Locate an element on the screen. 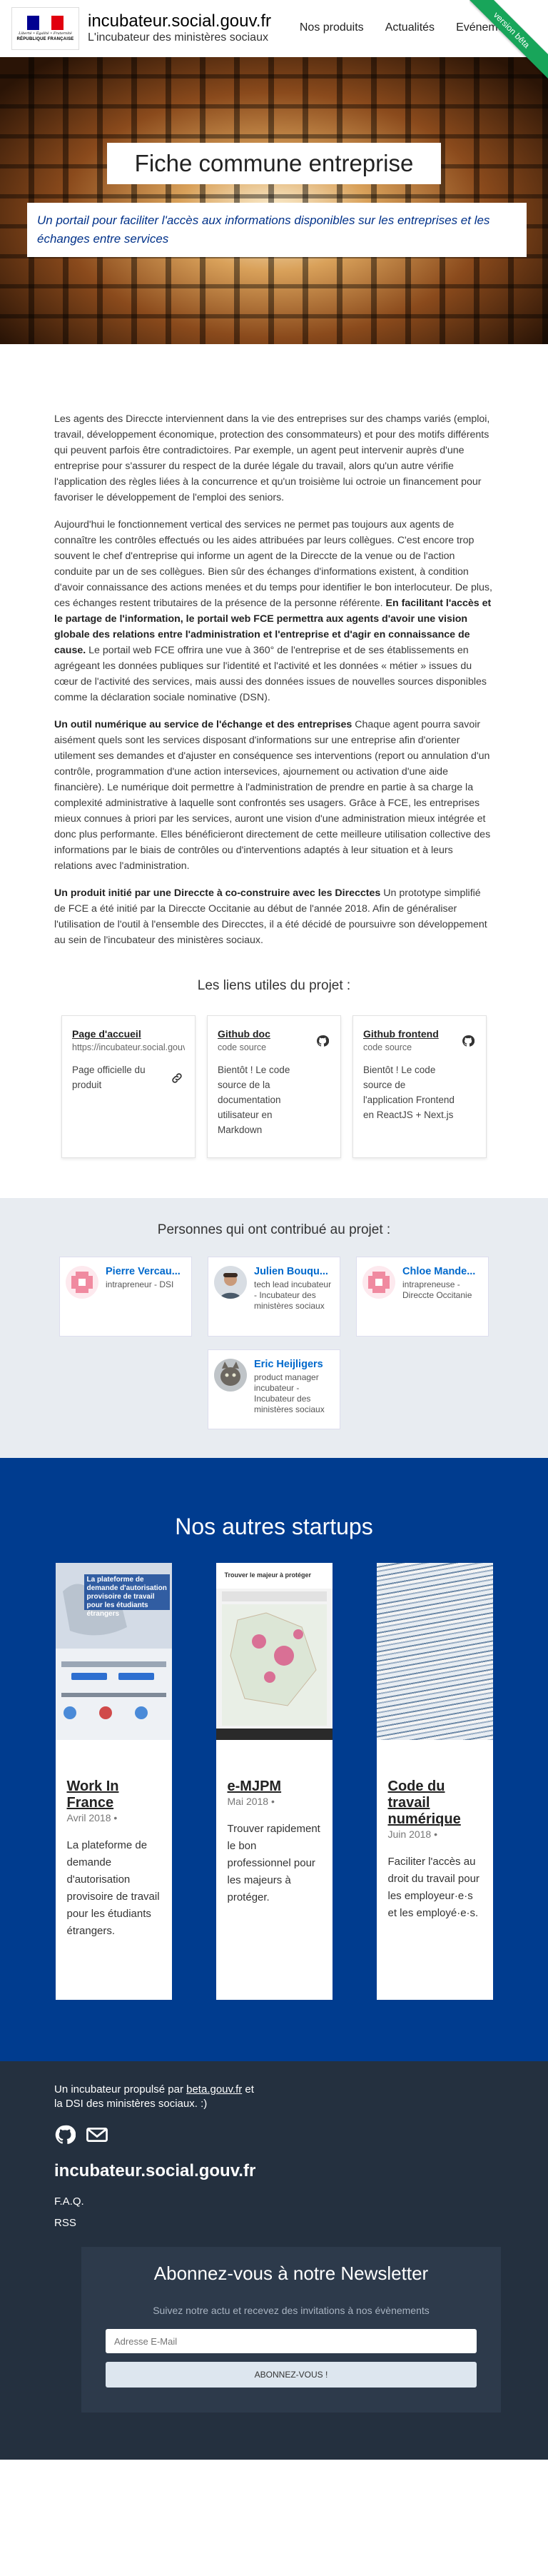 This screenshot has width=548, height=2576. link-subtitle: https://incubateur.social.gouv.fr is located at coordinates (128, 1047).